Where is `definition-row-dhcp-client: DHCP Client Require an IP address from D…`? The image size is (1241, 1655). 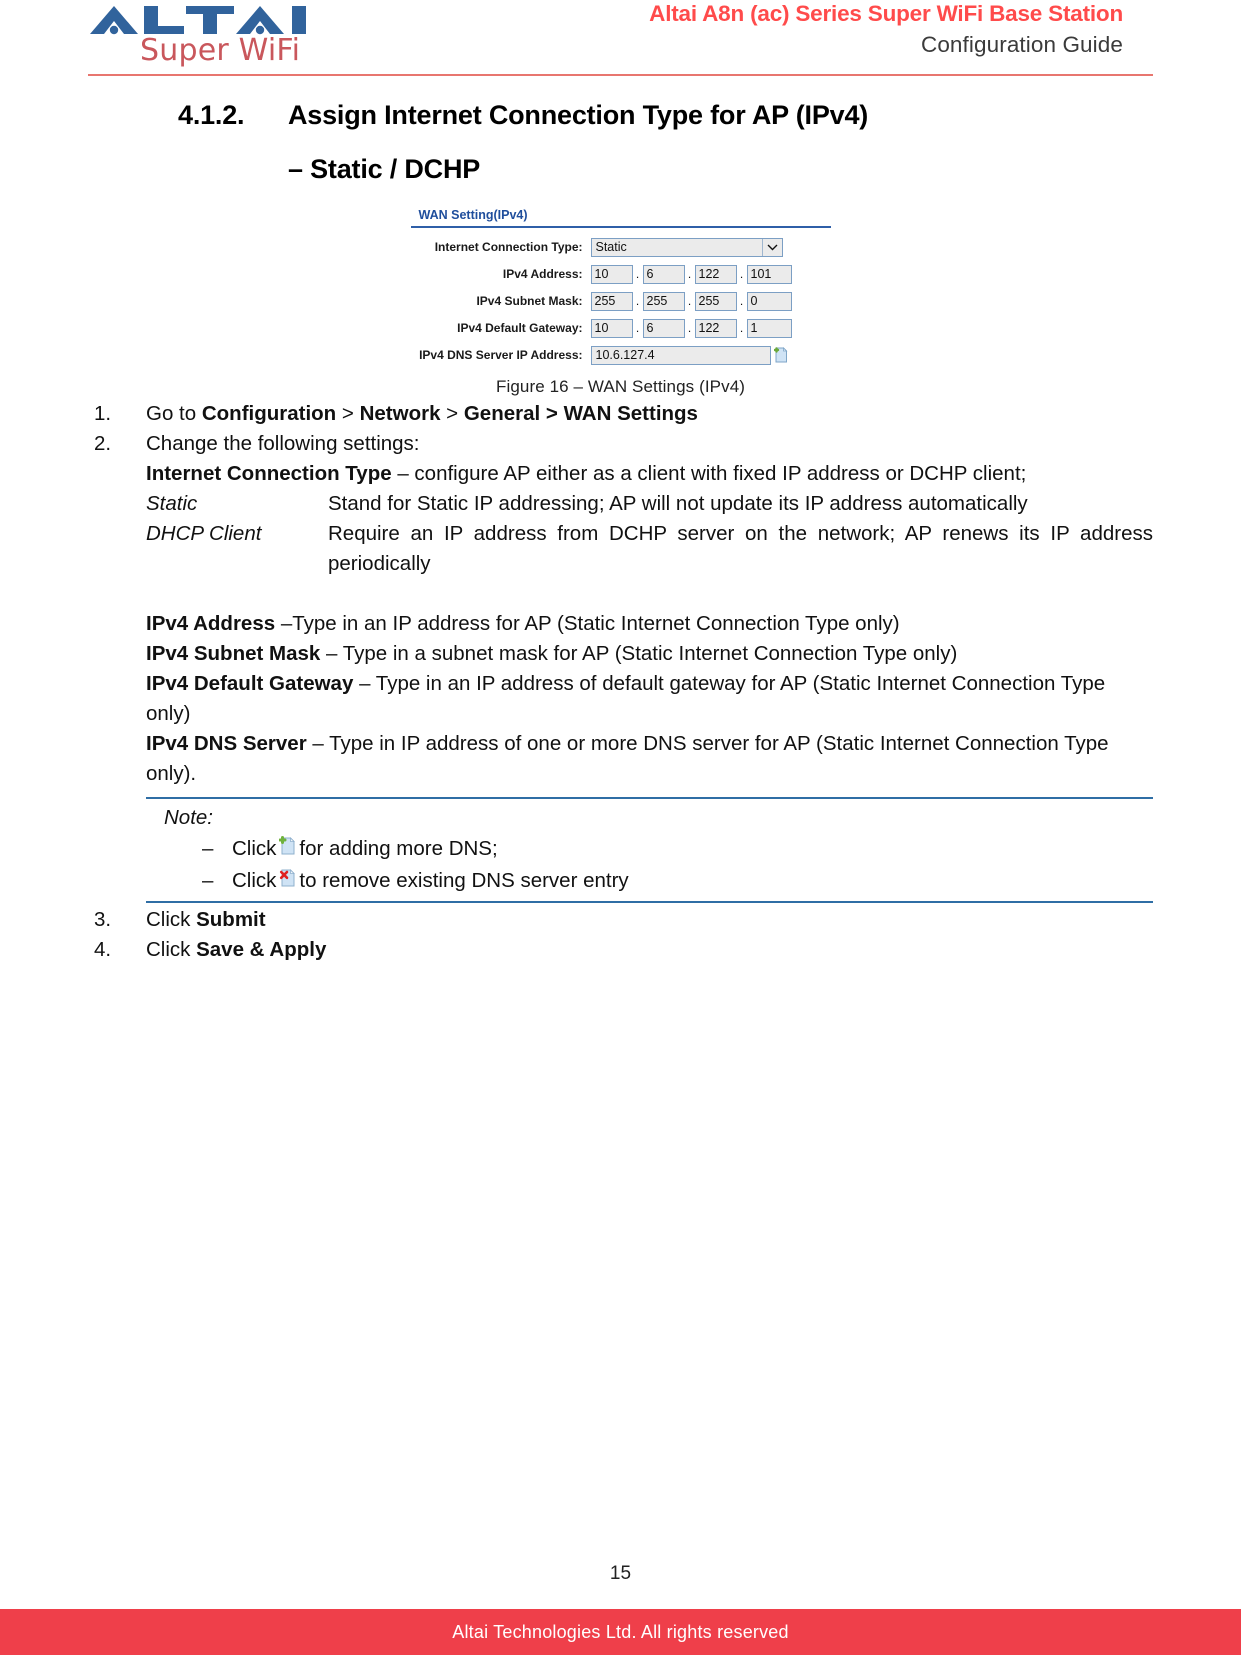
definition-row-dhcp-client: DHCP Client Require an IP address from D… is located at coordinates (649, 549).